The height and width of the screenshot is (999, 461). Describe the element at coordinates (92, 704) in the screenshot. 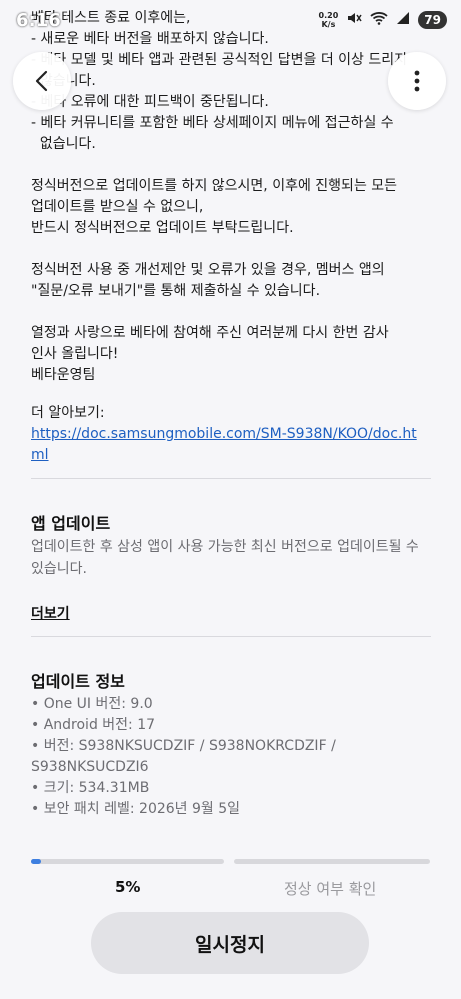

I see `update-info-item: • One UI 버전: 9.0` at that location.